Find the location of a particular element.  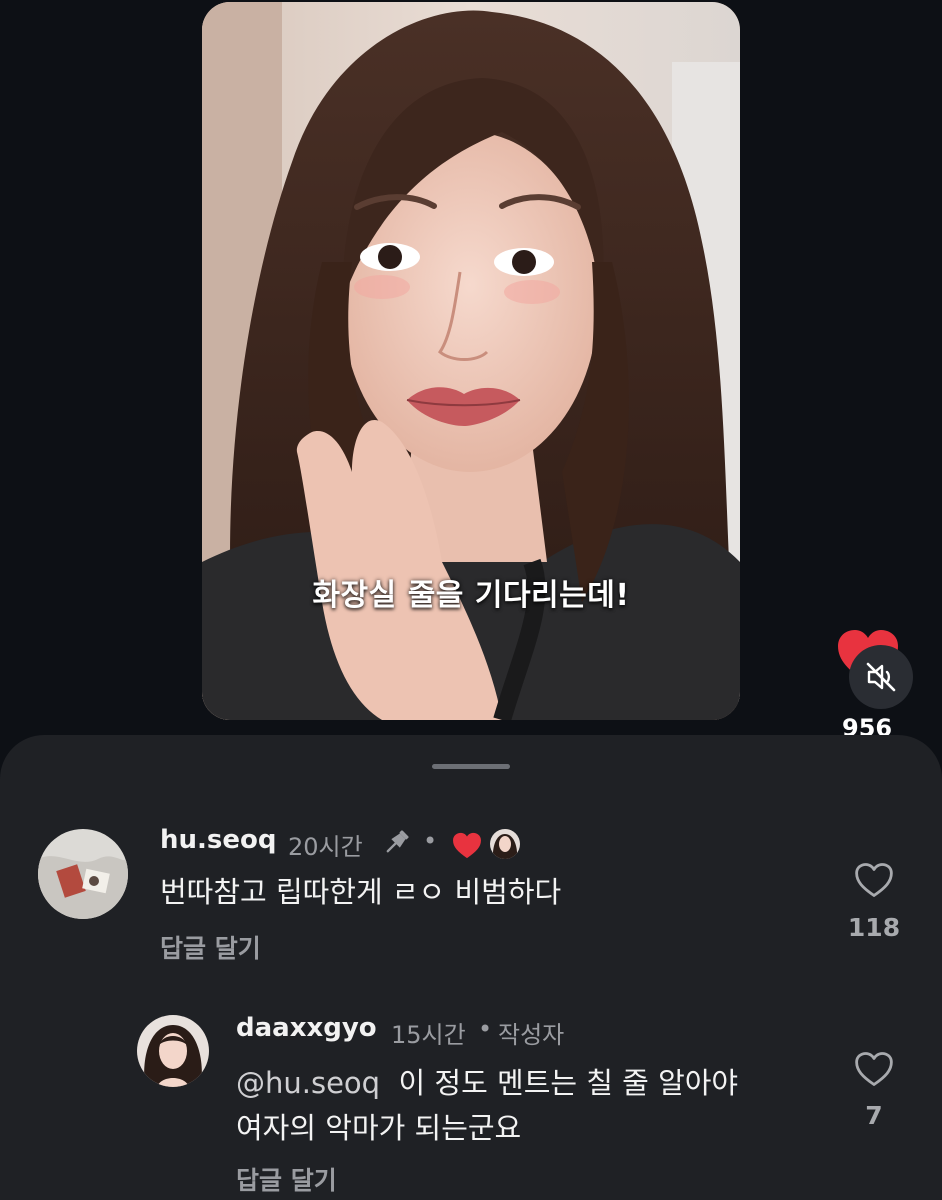

author-mini-avatar-image is located at coordinates (505, 844).